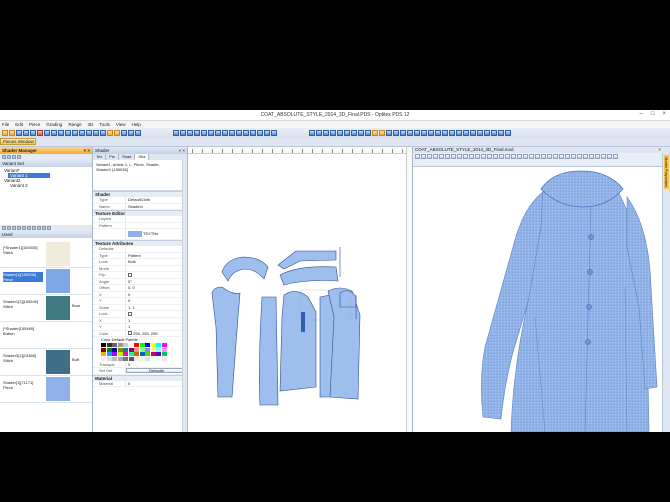 This screenshot has height=502, width=670. Describe the element at coordinates (156, 288) in the screenshot. I see `attr-value: 0, 0` at that location.